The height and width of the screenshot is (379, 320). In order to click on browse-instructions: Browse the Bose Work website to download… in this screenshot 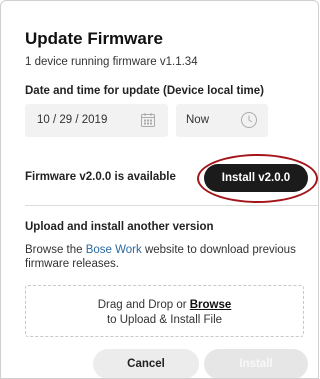, I will do `click(161, 257)`.